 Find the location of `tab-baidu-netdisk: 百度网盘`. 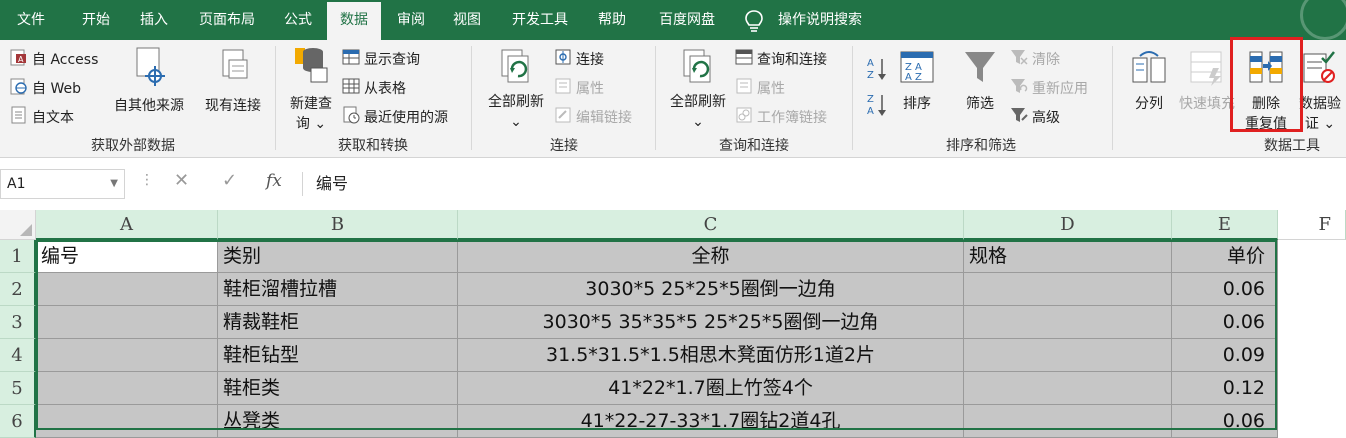

tab-baidu-netdisk: 百度网盘 is located at coordinates (687, 20).